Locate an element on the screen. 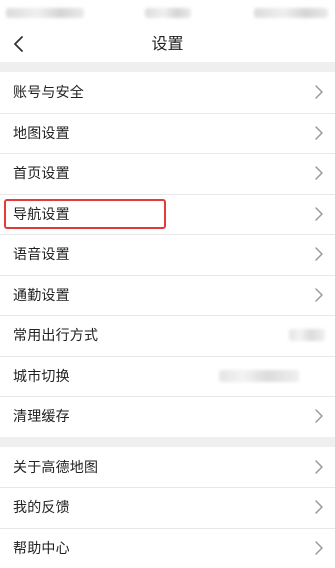 This screenshot has height=568, width=335. settings-item-home-settings: 首页设置 is located at coordinates (167, 173).